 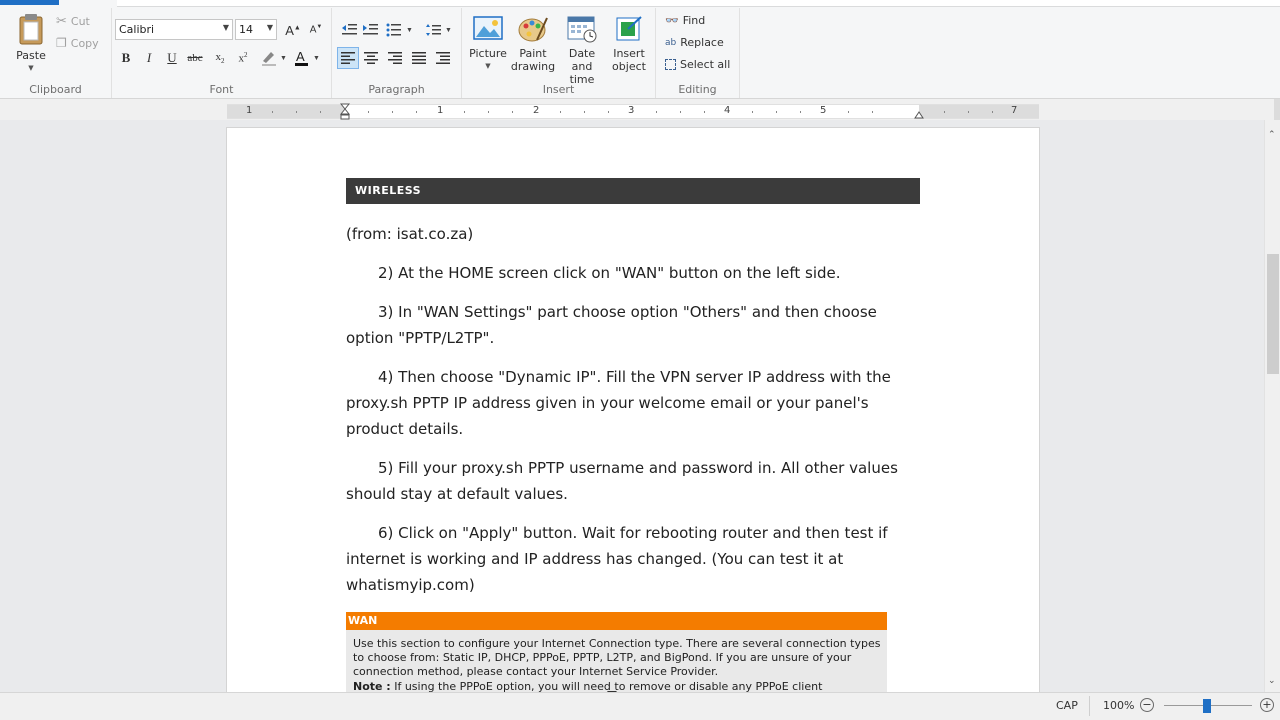 I want to click on paragraph-settings-button, so click(x=443, y=58).